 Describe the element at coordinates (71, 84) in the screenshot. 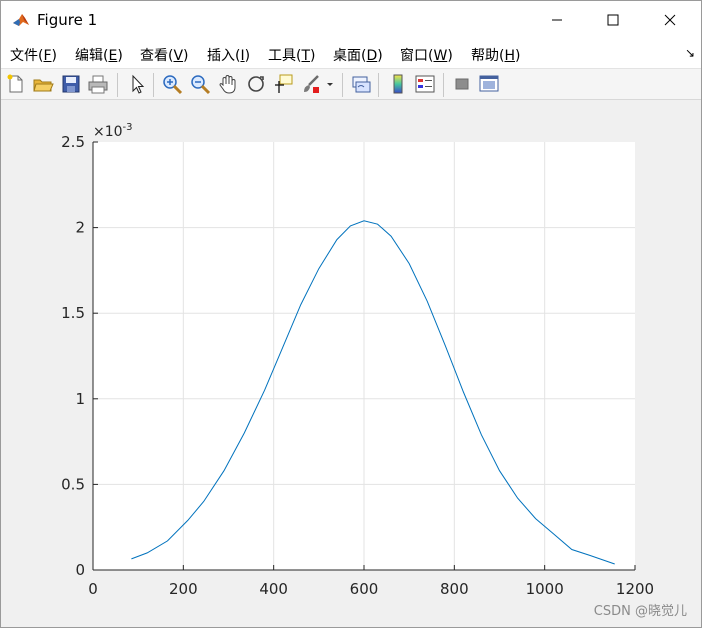

I see `save-icon` at that location.